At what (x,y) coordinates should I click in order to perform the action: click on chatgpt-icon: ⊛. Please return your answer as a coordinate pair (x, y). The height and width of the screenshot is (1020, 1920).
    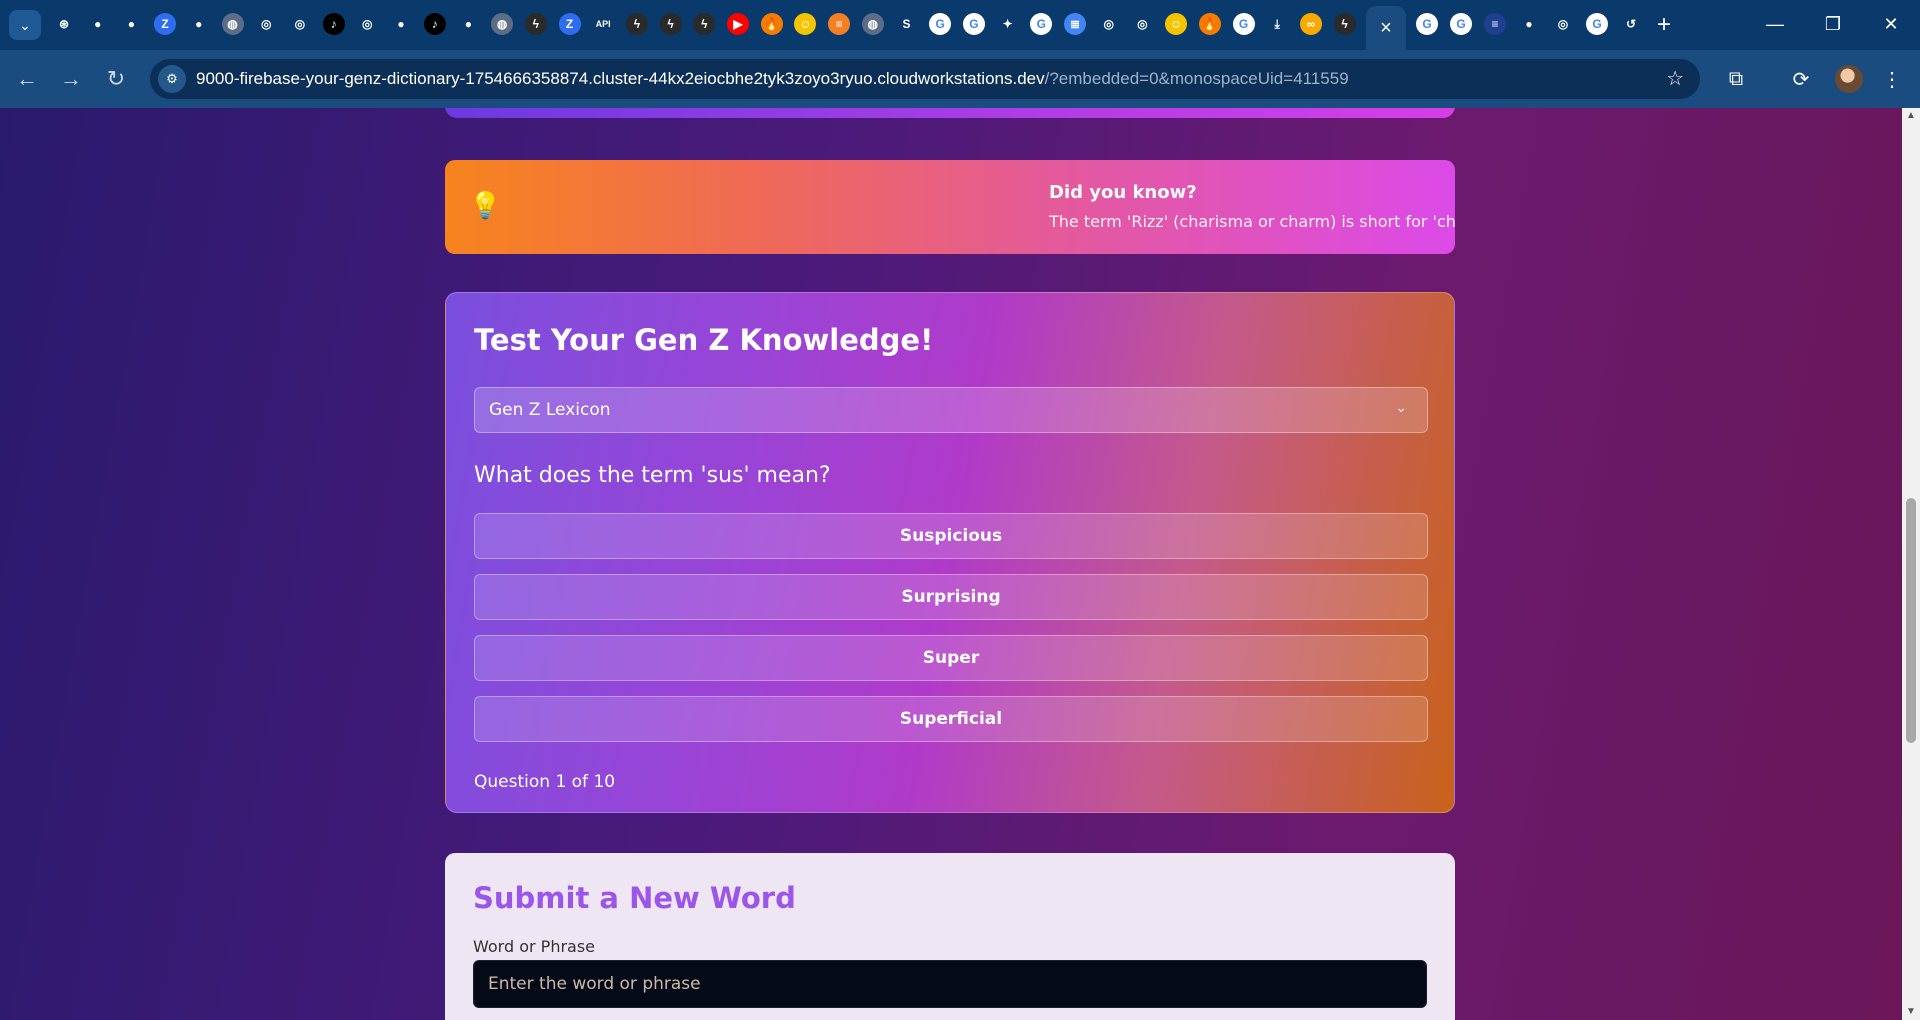
    Looking at the image, I should click on (64, 24).